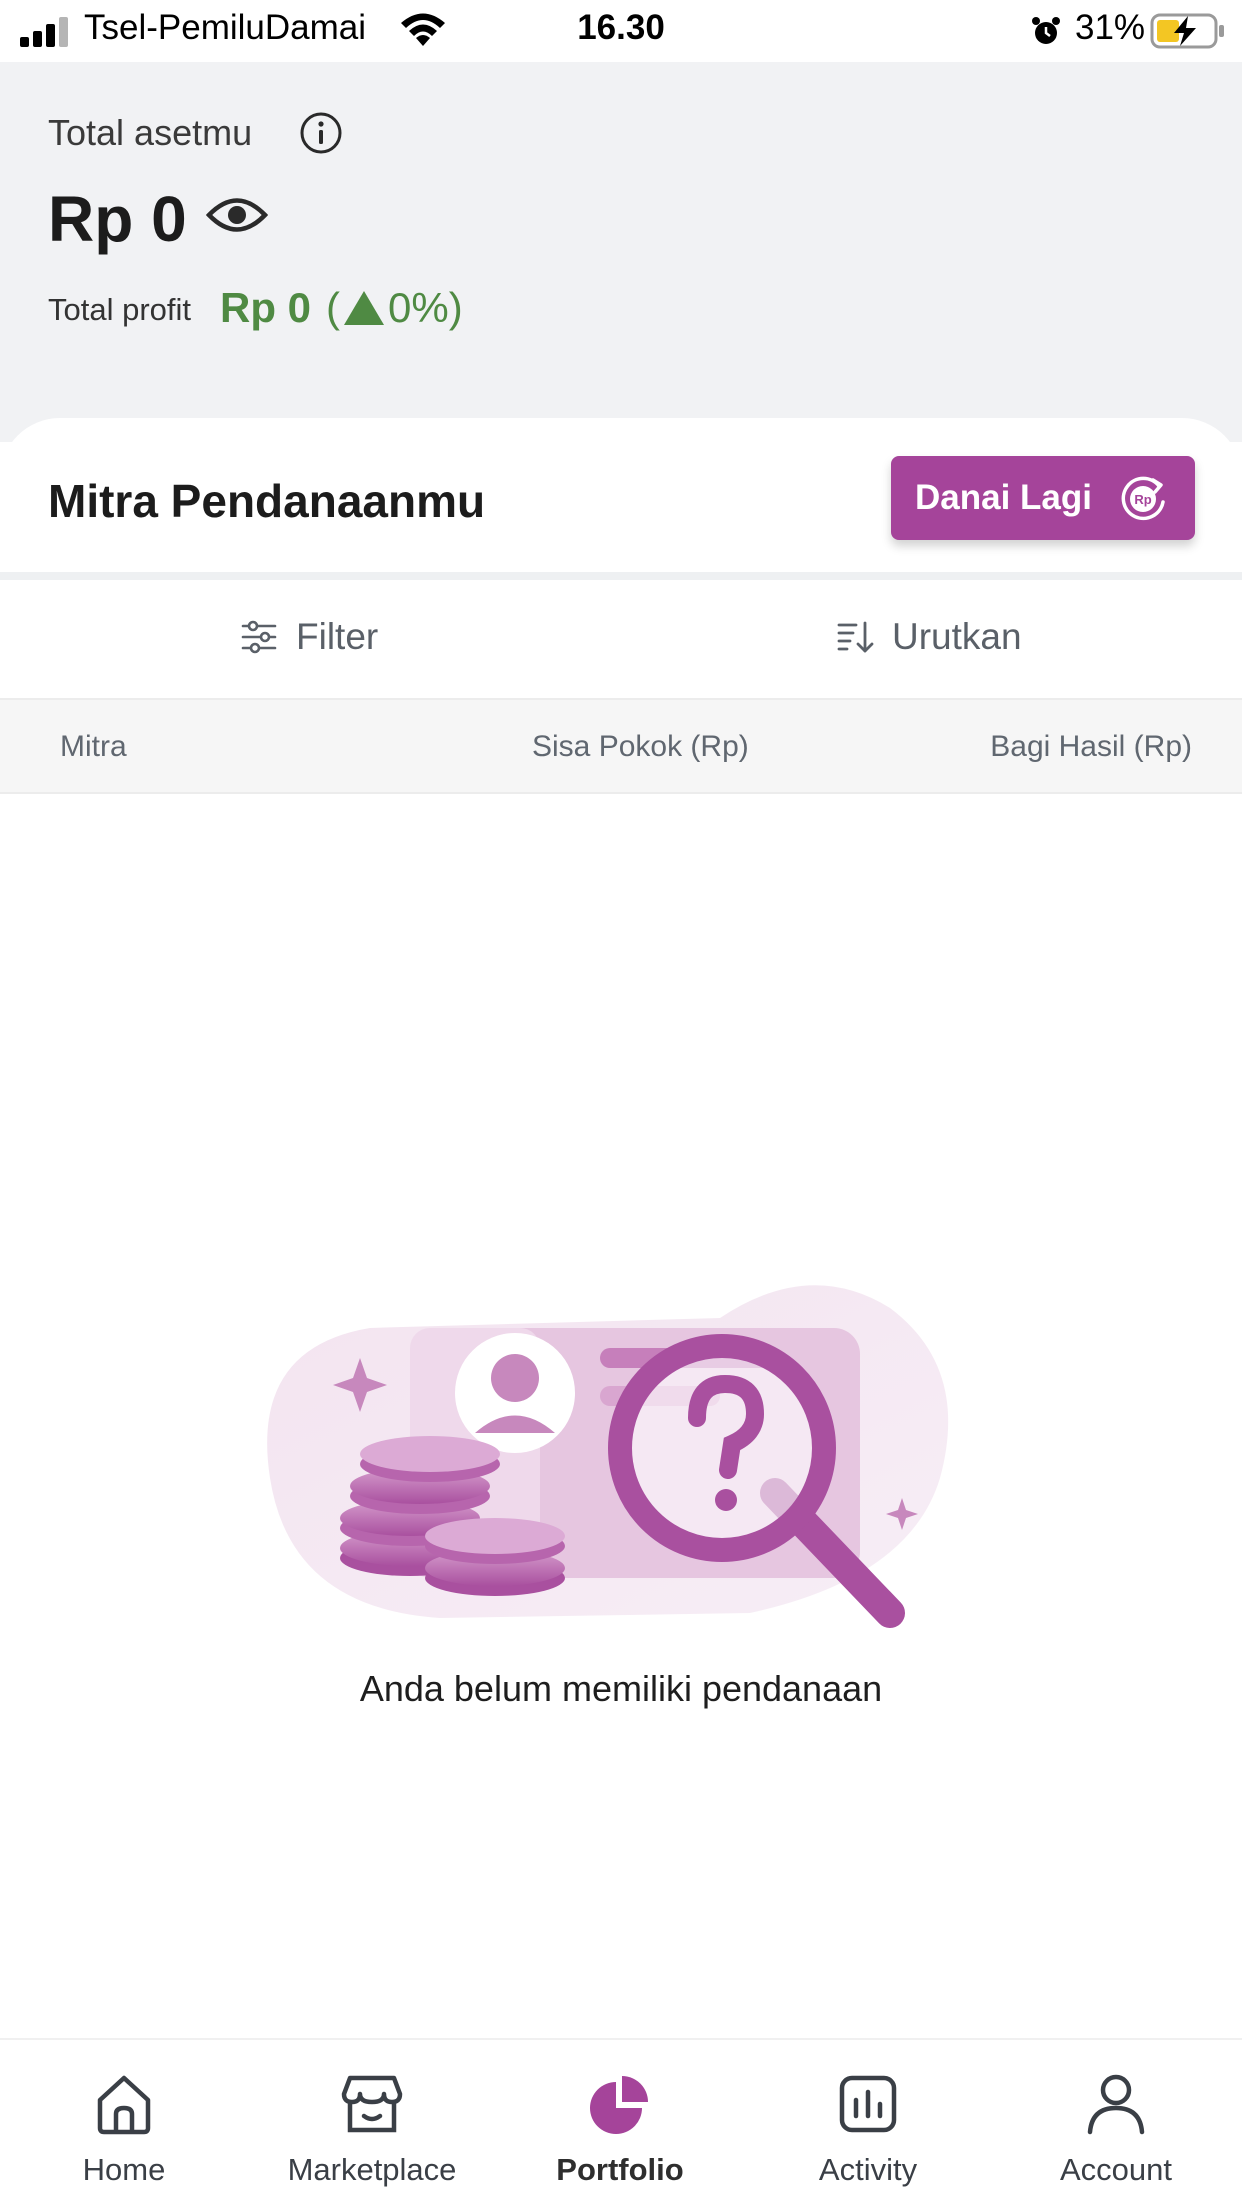  I want to click on rp-refresh-icon: Rp, so click(1143, 498).